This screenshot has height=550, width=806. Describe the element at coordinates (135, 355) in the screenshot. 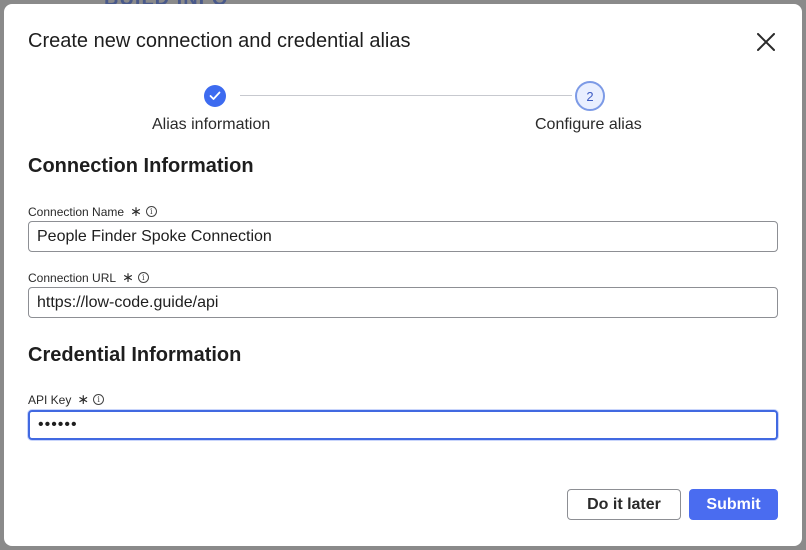

I see `credential-info-heading: Credential Information` at that location.